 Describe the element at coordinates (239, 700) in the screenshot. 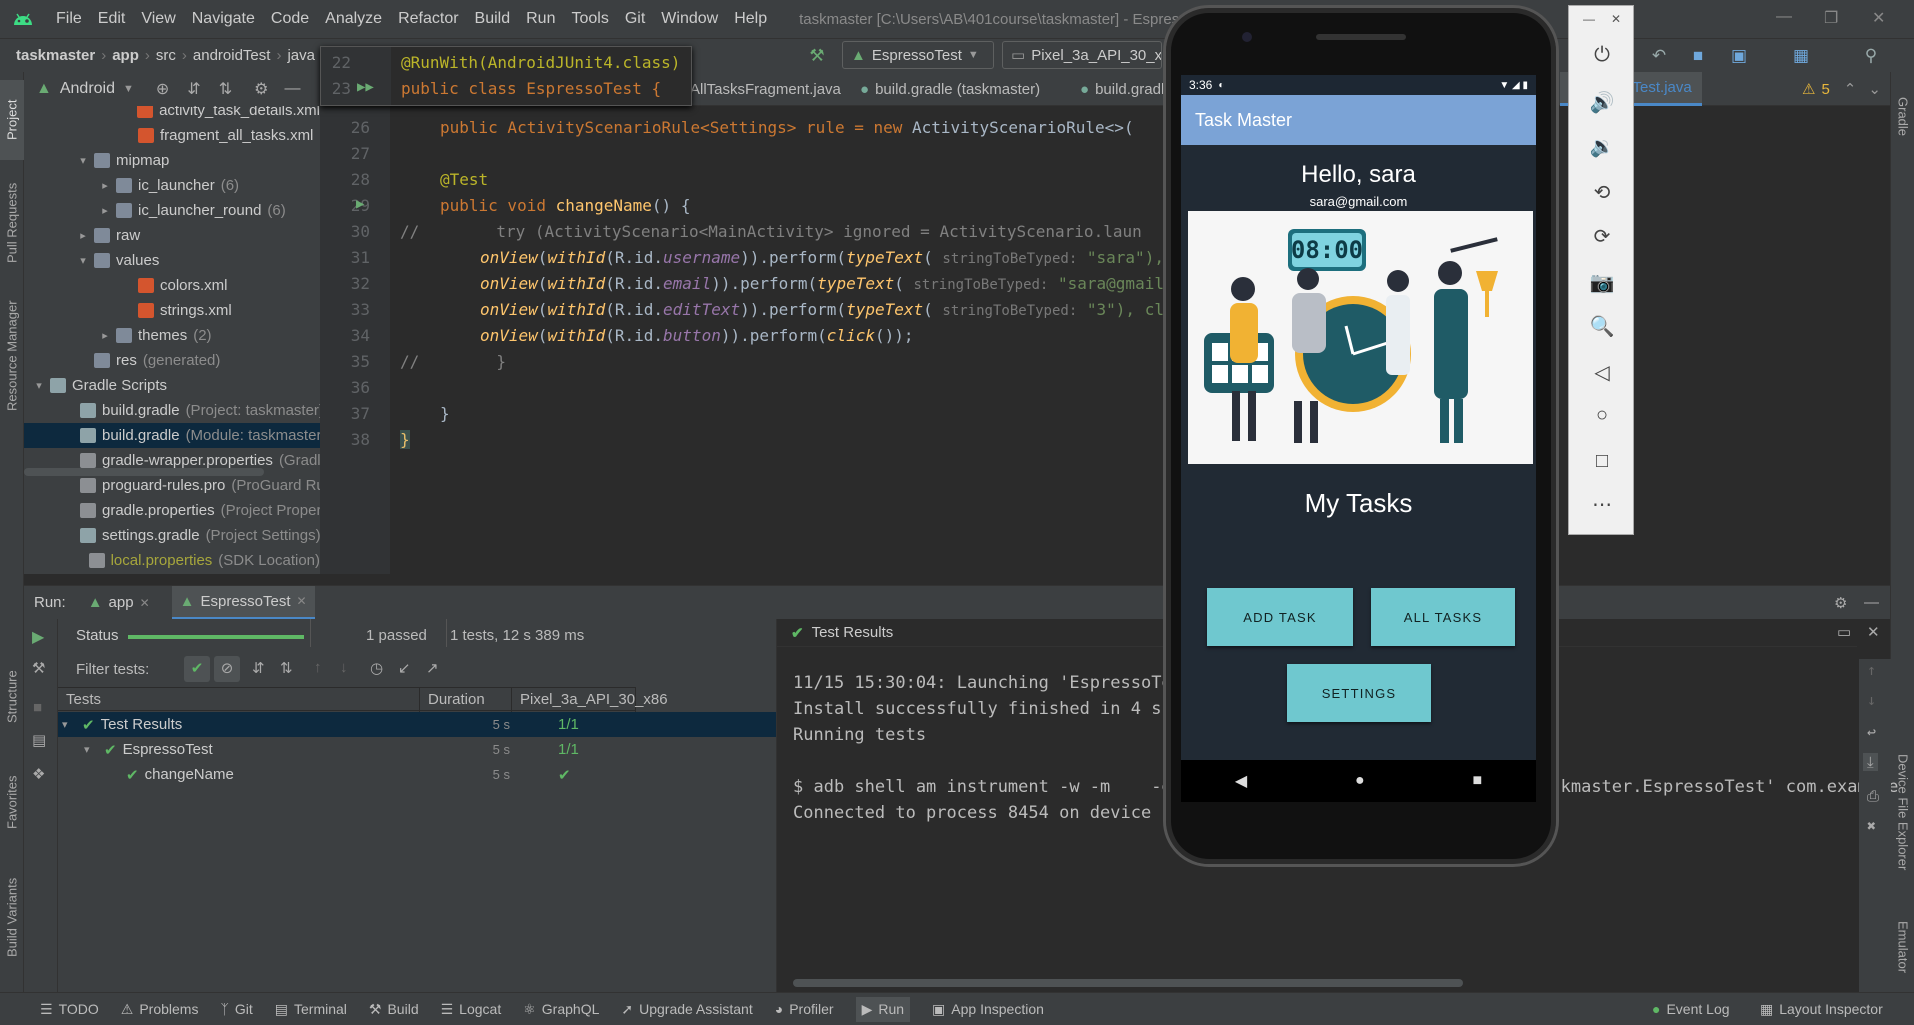

I see `column-tests: Tests` at that location.